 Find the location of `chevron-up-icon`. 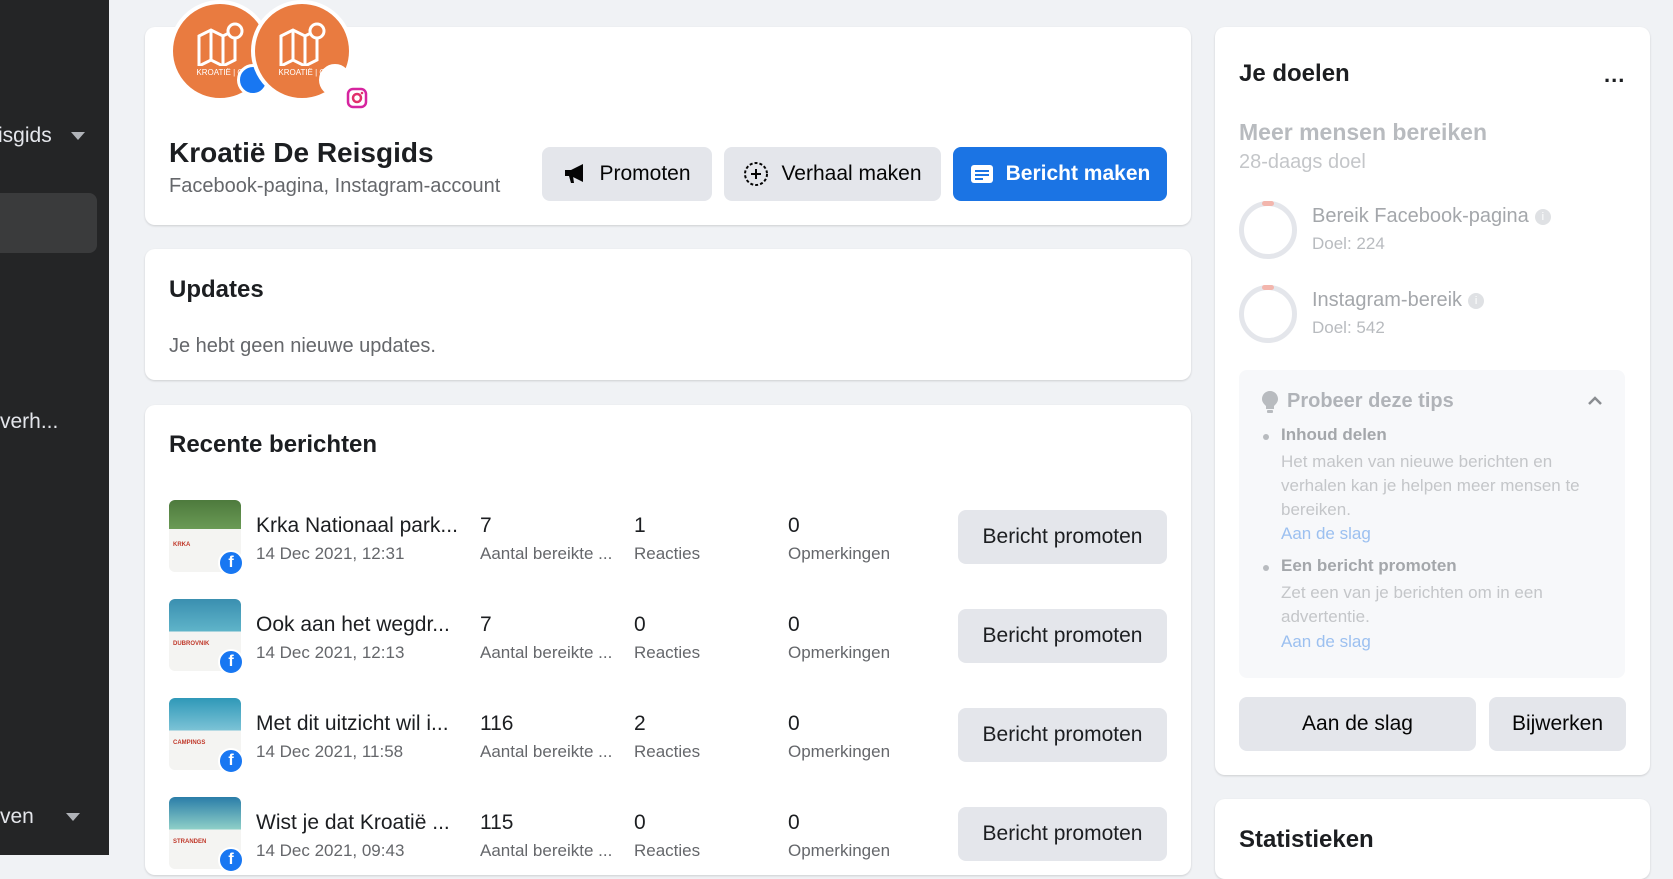

chevron-up-icon is located at coordinates (1595, 401).